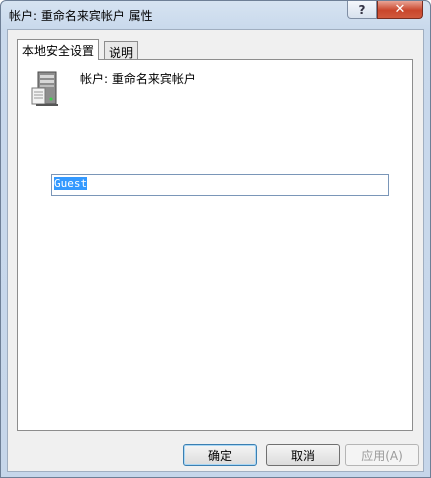 The height and width of the screenshot is (478, 431). What do you see at coordinates (58, 49) in the screenshot?
I see `tab-local-security-setting: 本地安全设置` at bounding box center [58, 49].